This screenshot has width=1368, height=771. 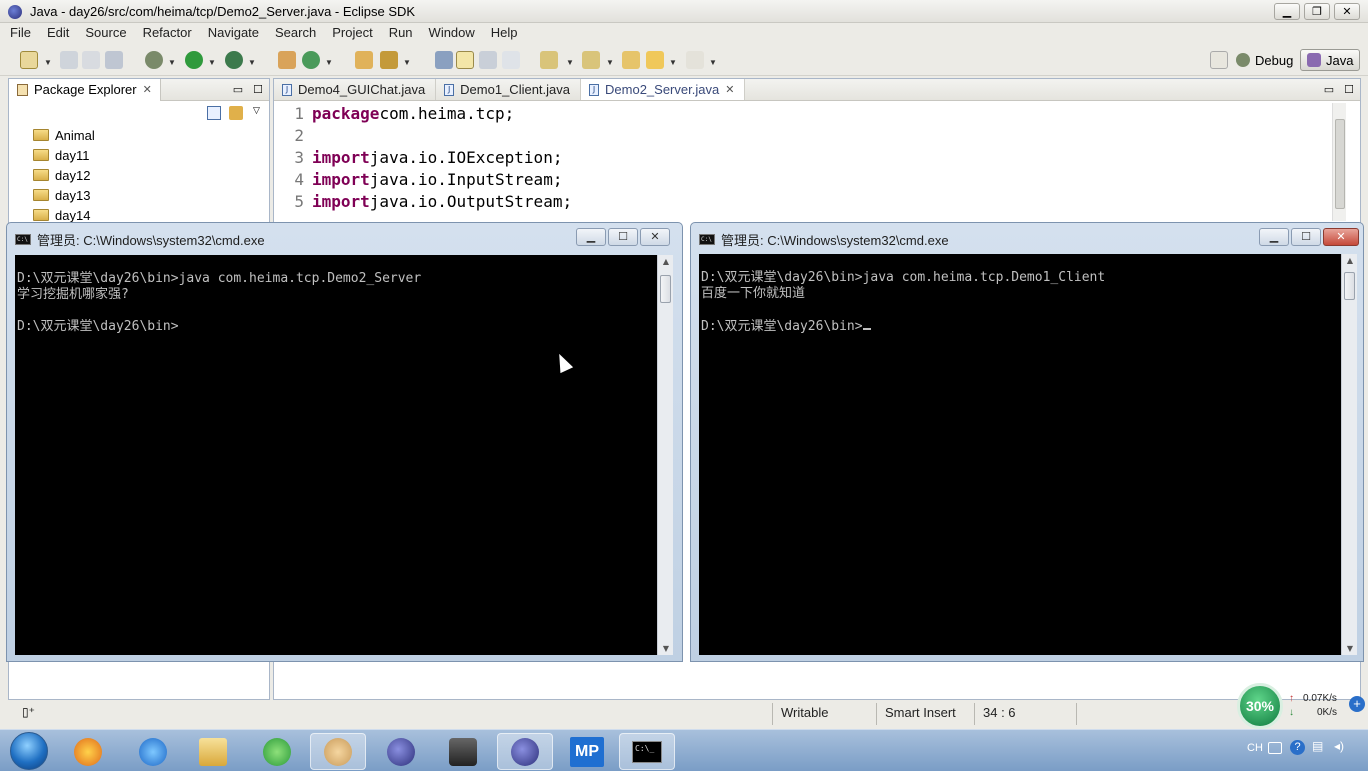 What do you see at coordinates (1255, 748) in the screenshot?
I see `language-indicator: CH` at bounding box center [1255, 748].